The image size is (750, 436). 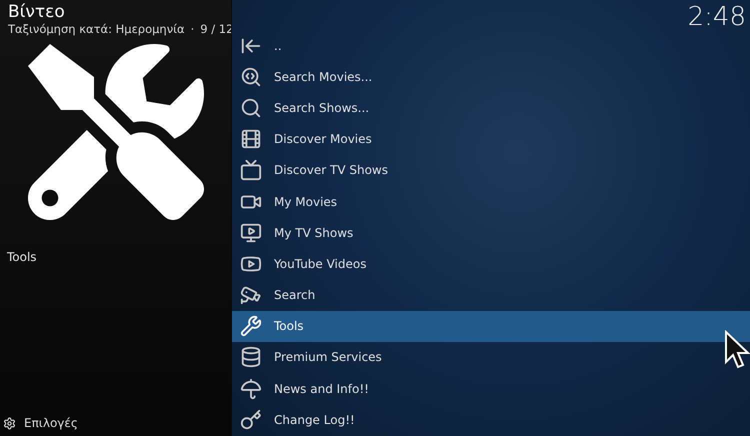 What do you see at coordinates (491, 46) in the screenshot?
I see `list-item: ..` at bounding box center [491, 46].